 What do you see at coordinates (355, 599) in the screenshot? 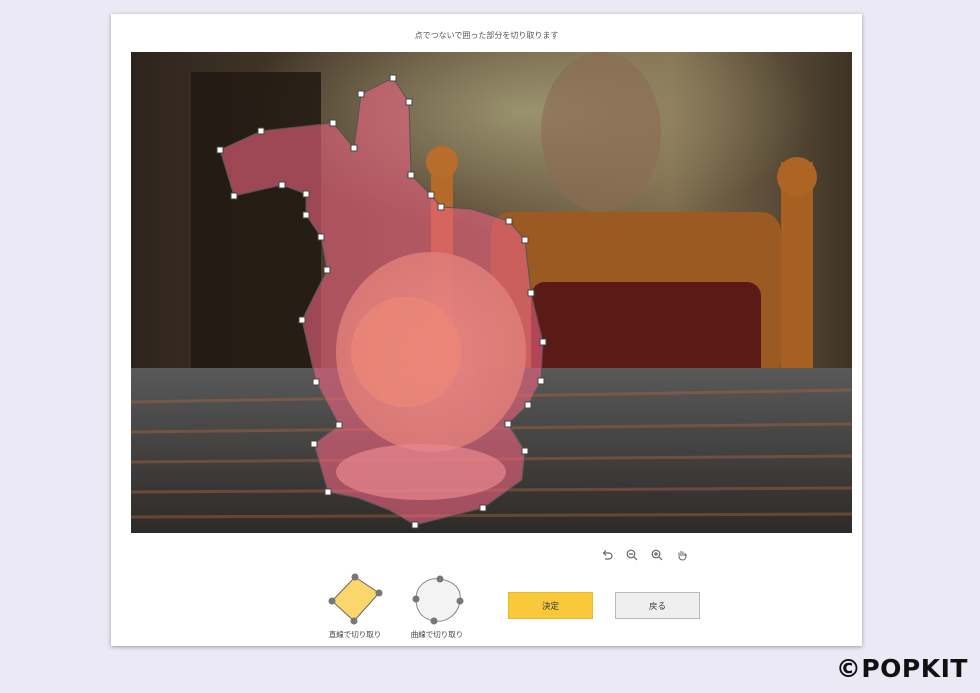
I see `straight-crop-icon` at bounding box center [355, 599].